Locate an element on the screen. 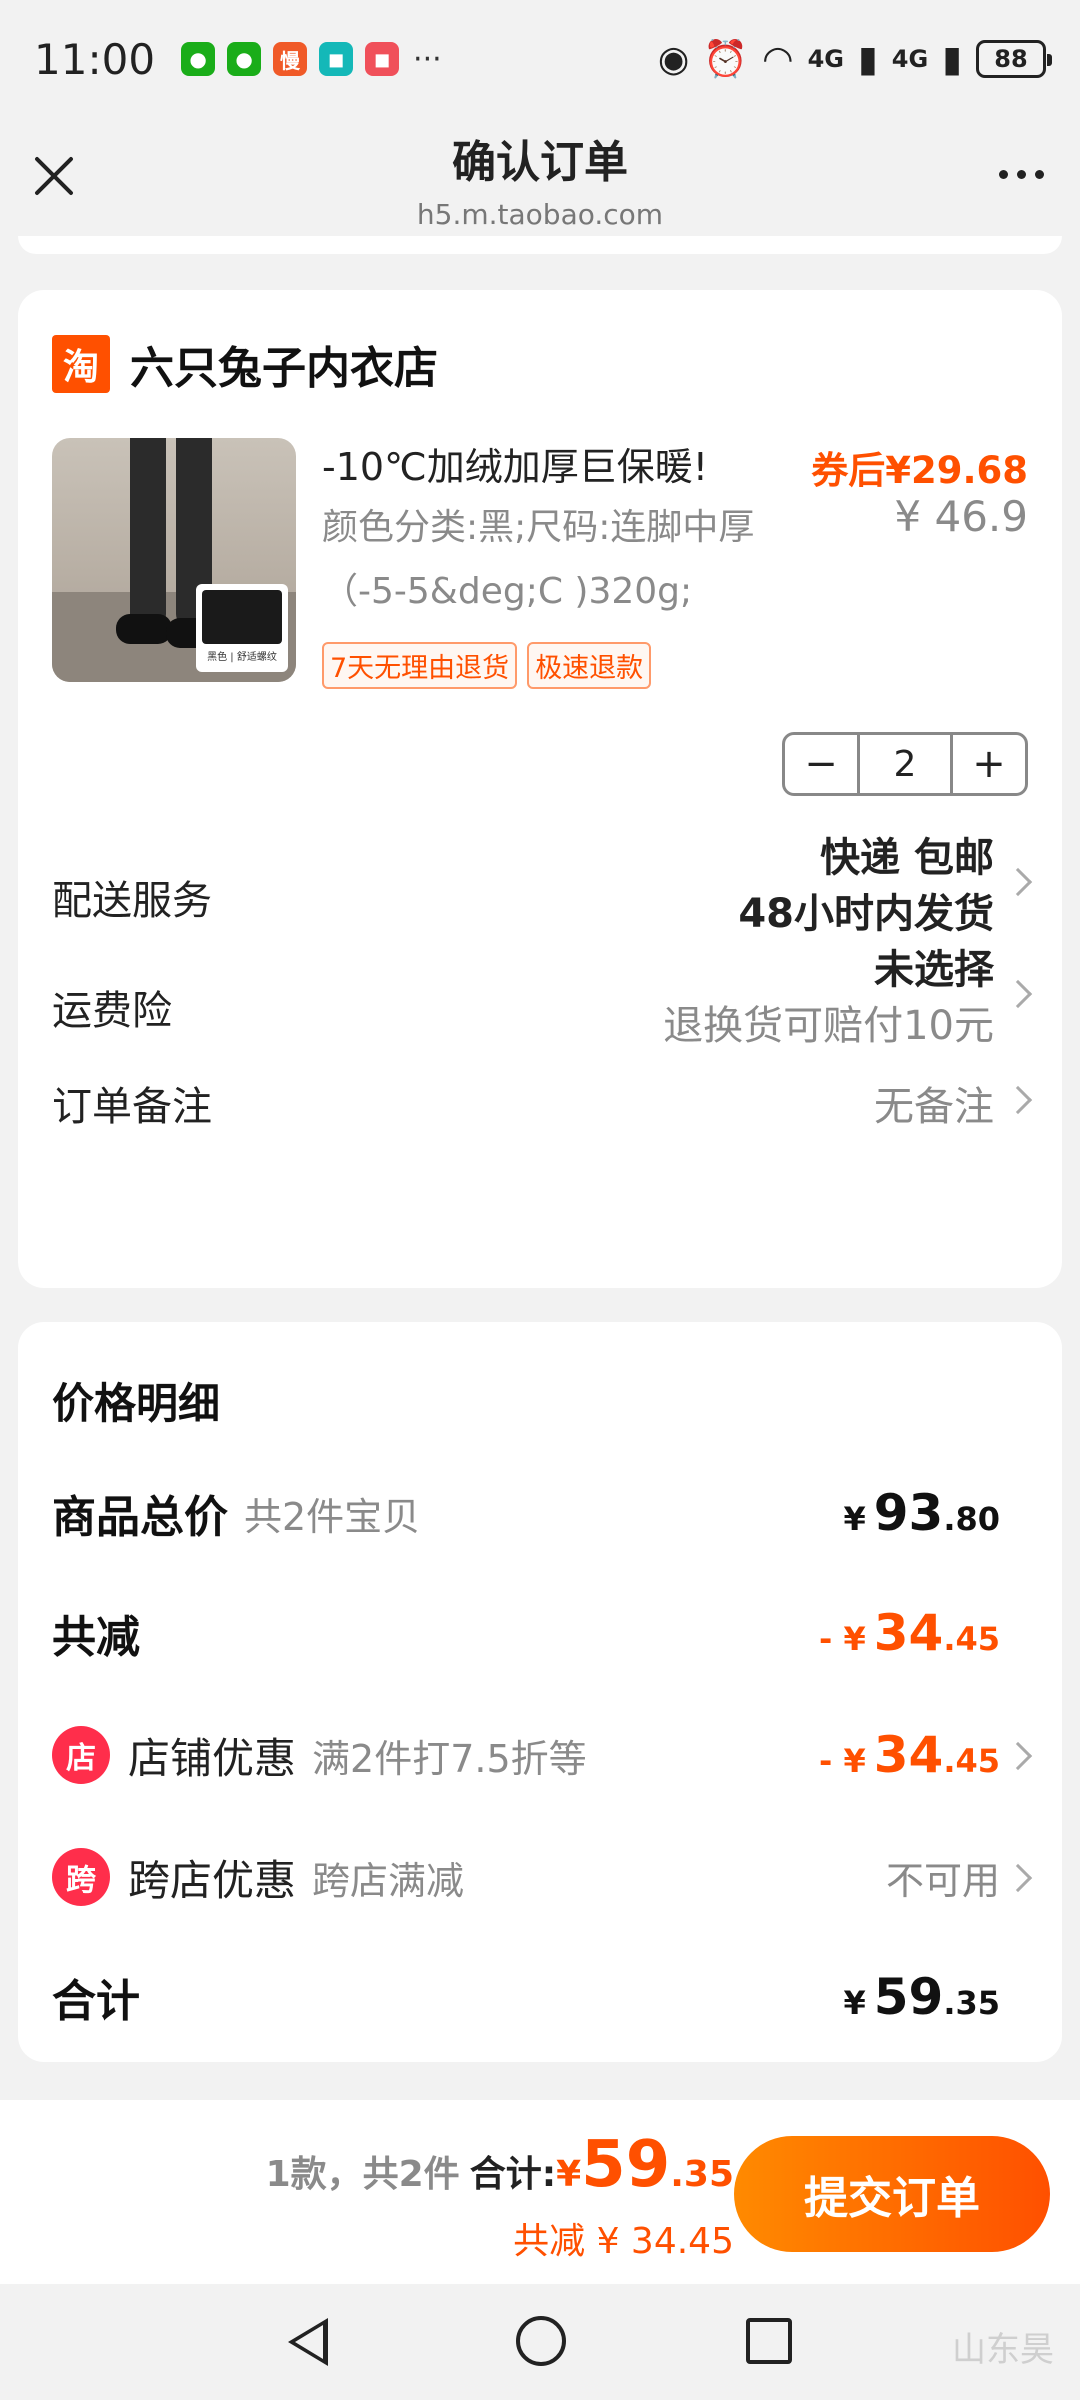  increase-button: + is located at coordinates (989, 764).